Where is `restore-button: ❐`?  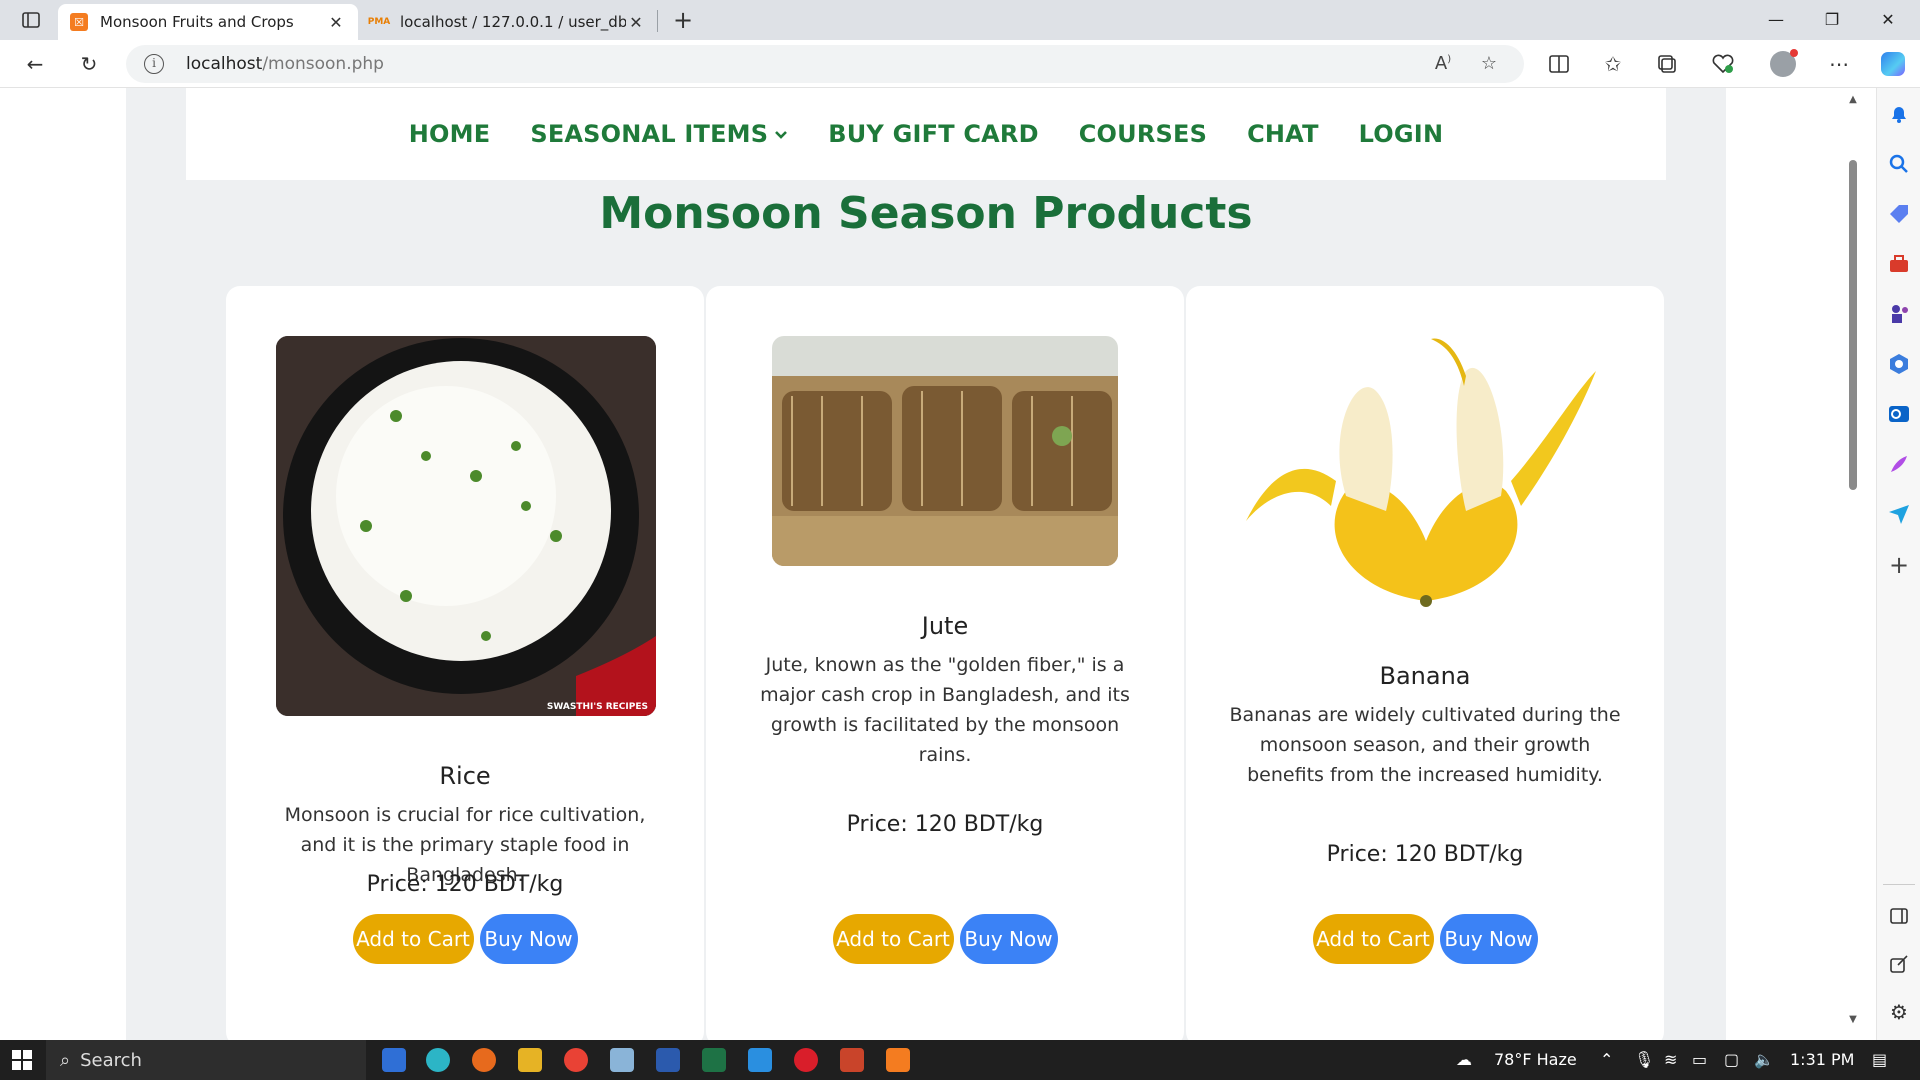
restore-button: ❐ is located at coordinates (1832, 20).